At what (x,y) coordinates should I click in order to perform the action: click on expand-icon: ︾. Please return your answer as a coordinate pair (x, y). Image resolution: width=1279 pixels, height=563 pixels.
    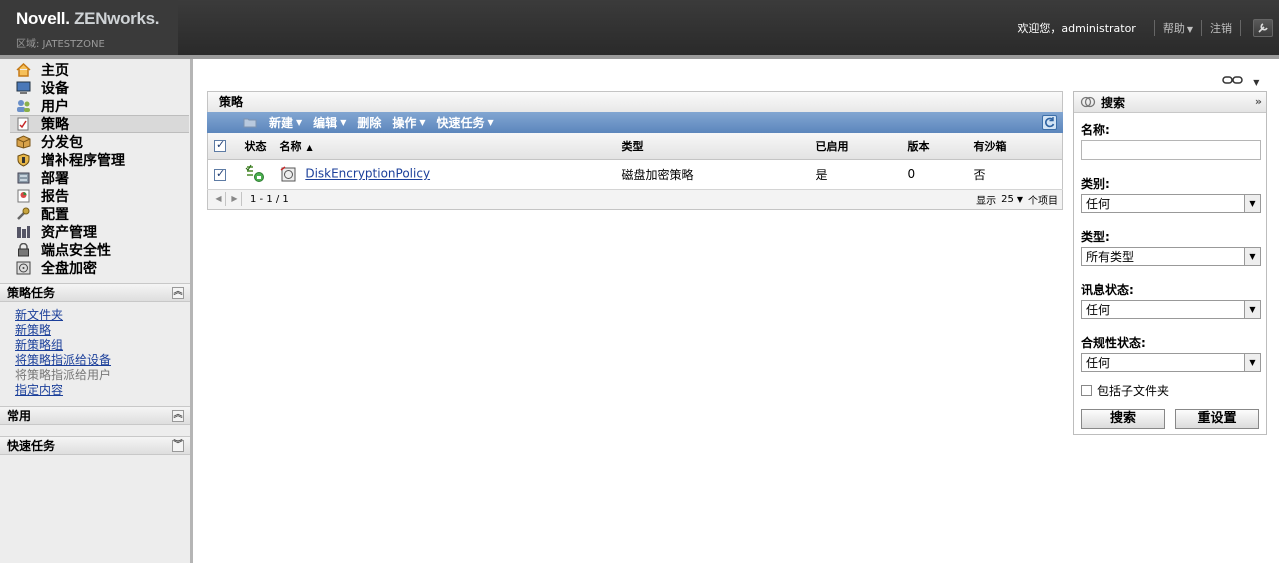
    Looking at the image, I should click on (178, 445).